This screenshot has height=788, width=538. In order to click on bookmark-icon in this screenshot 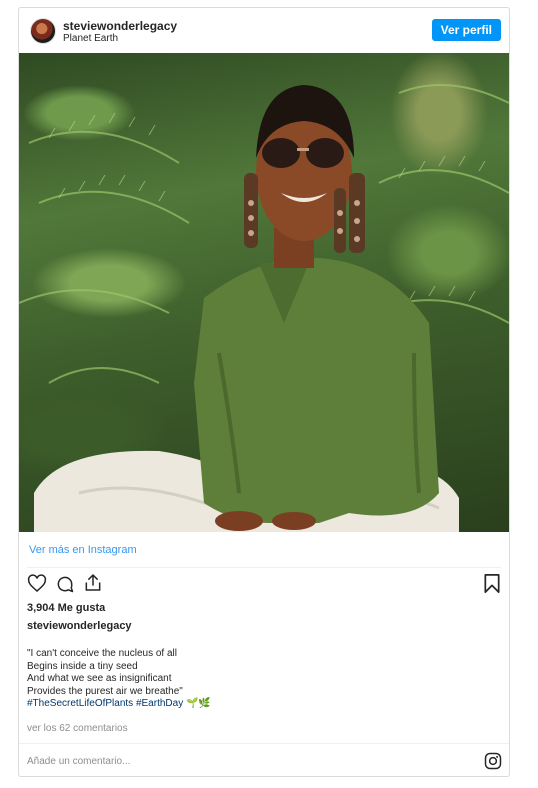, I will do `click(492, 583)`.